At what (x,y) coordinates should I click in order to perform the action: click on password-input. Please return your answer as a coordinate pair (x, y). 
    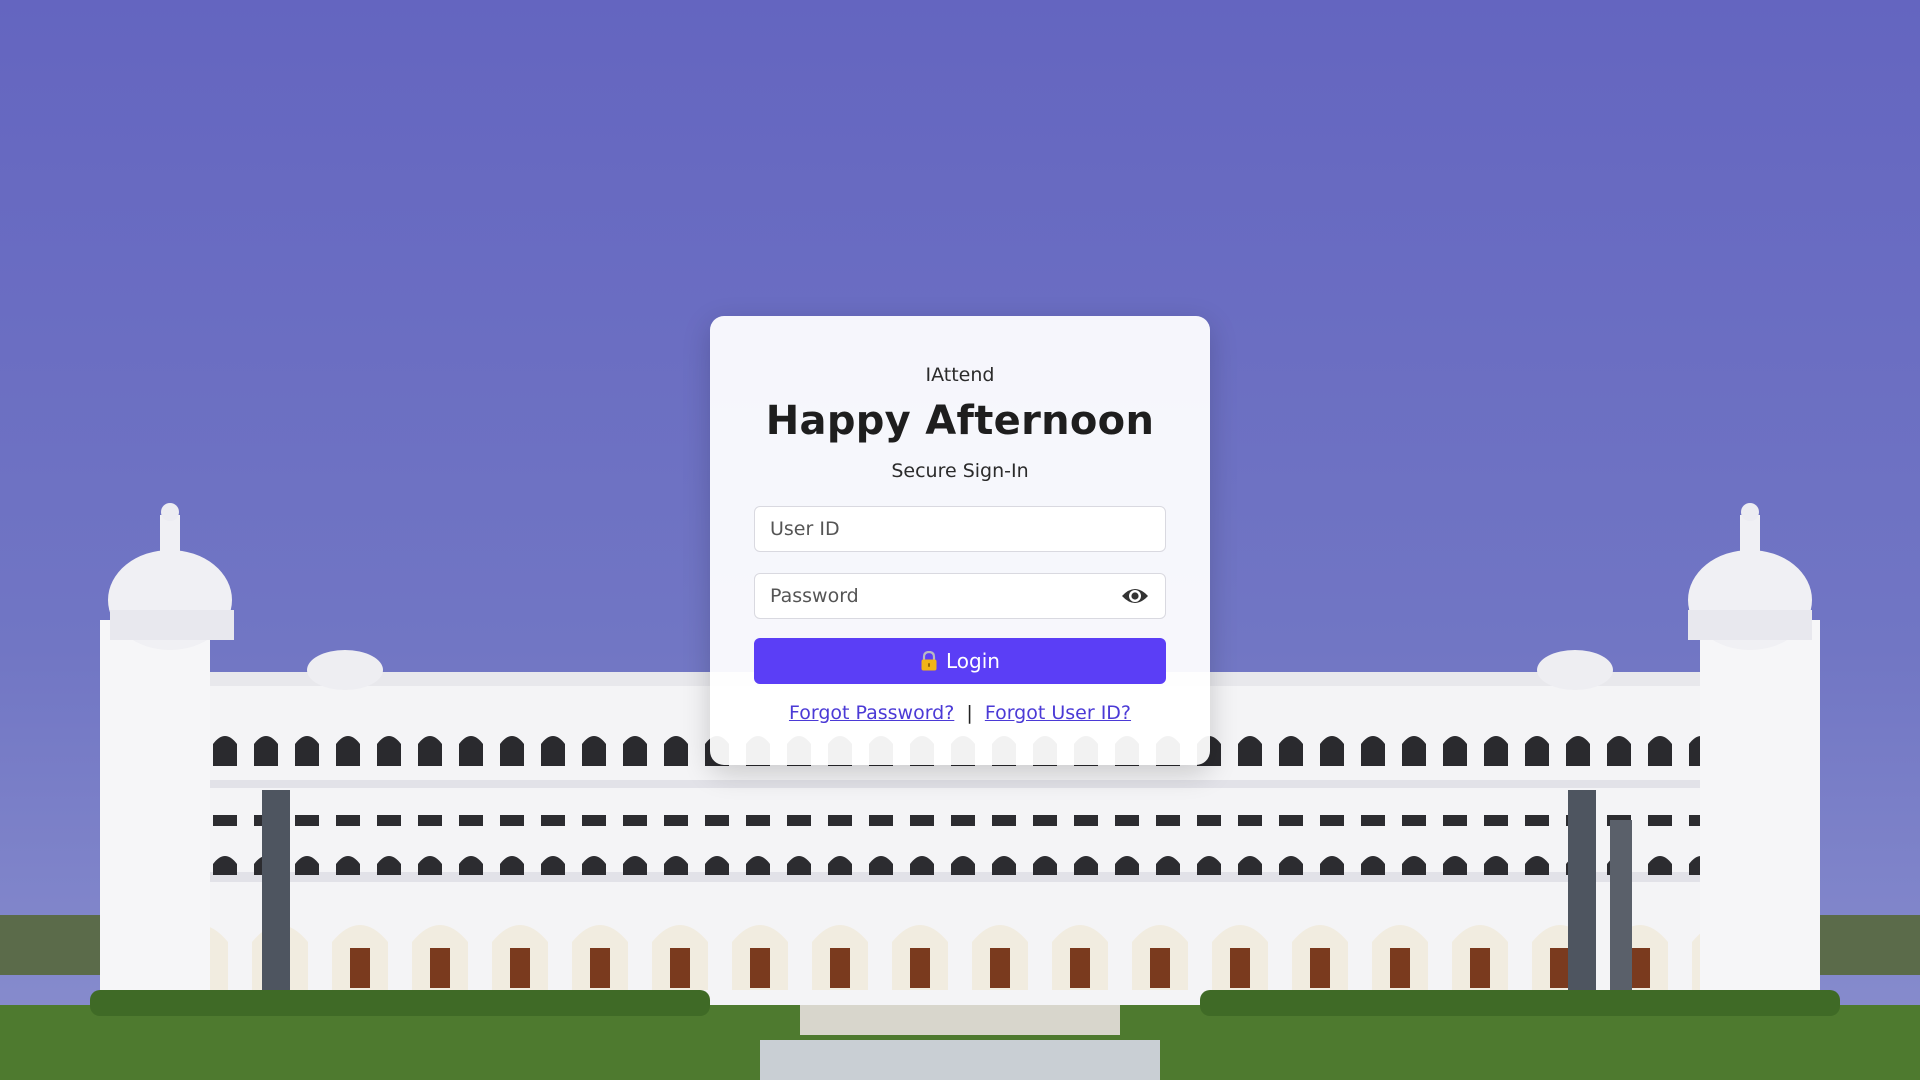
    Looking at the image, I should click on (960, 596).